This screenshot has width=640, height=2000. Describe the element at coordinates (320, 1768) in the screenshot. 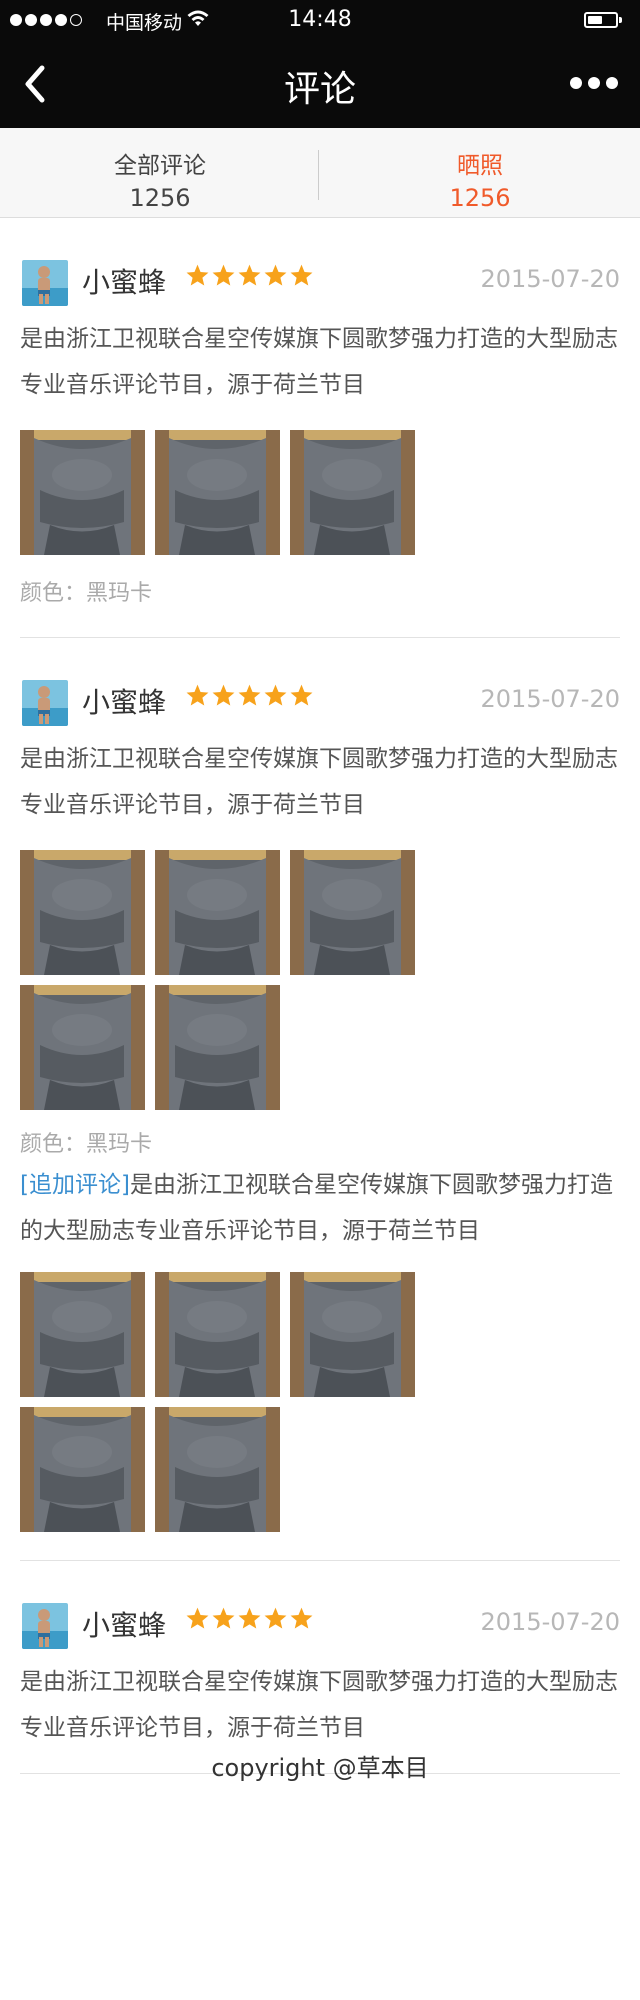

I see `copyright-footer: copyright @草本目` at that location.